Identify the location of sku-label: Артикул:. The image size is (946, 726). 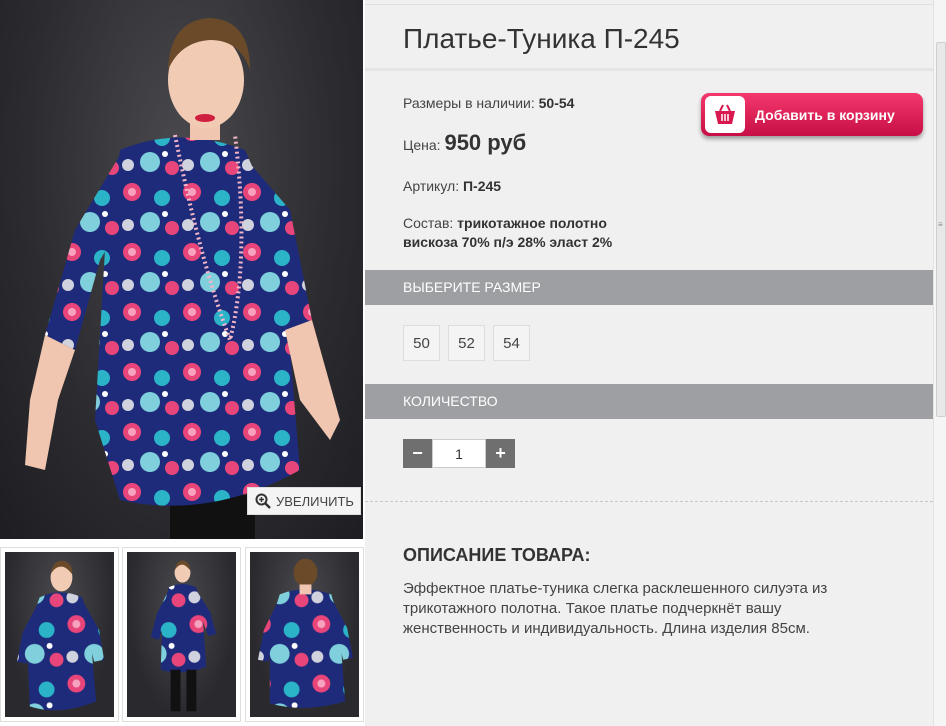
(433, 186).